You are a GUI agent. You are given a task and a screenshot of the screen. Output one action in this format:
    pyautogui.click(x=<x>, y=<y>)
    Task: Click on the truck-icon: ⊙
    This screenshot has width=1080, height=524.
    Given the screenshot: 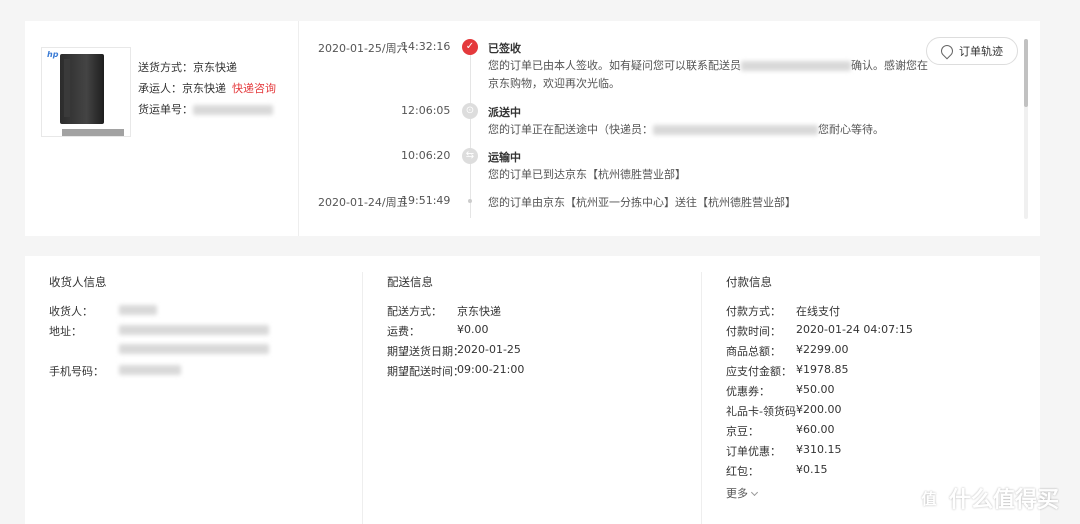 What is the action you would take?
    pyautogui.click(x=470, y=111)
    